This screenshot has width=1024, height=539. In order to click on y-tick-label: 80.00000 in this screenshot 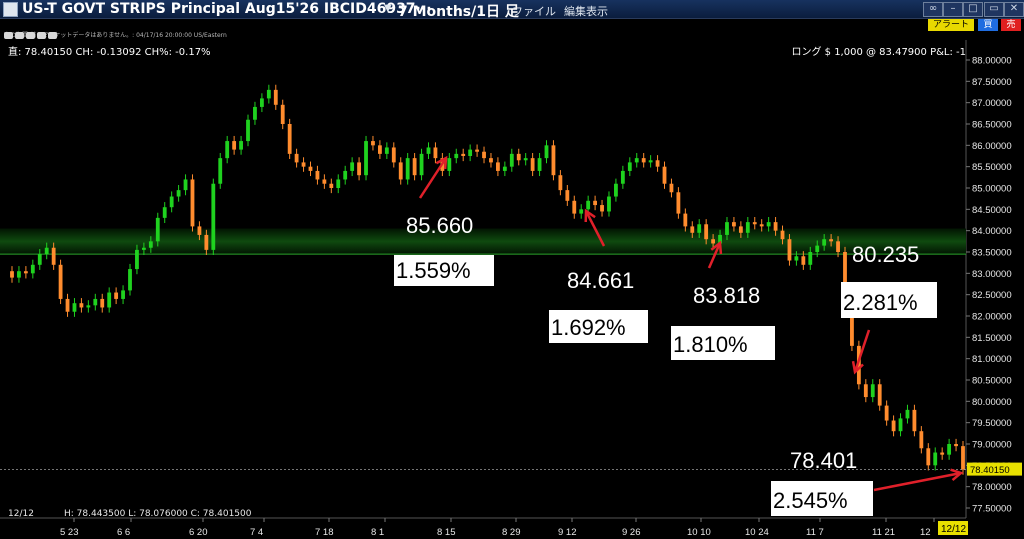, I will do `click(992, 402)`.